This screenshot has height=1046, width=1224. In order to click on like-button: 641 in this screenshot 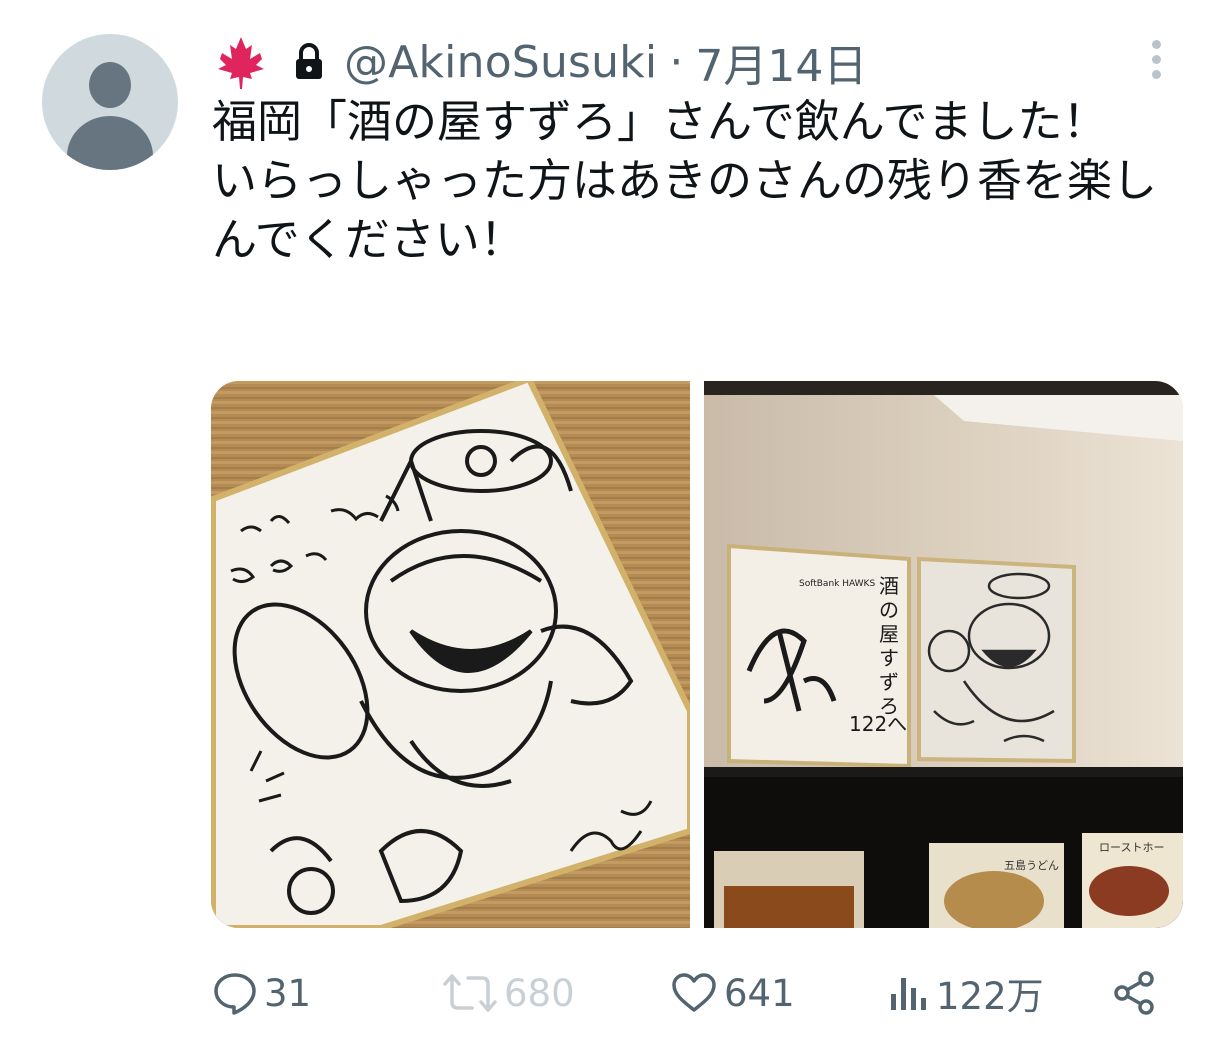, I will do `click(732, 993)`.